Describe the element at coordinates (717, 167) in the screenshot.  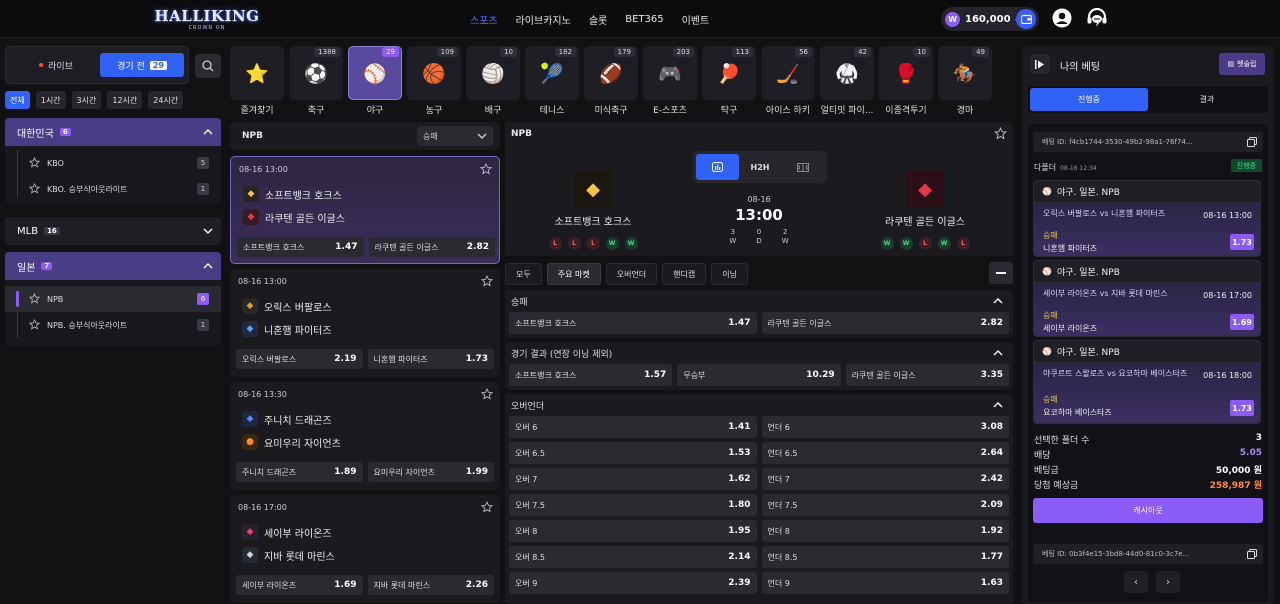
I see `stats-tab` at that location.